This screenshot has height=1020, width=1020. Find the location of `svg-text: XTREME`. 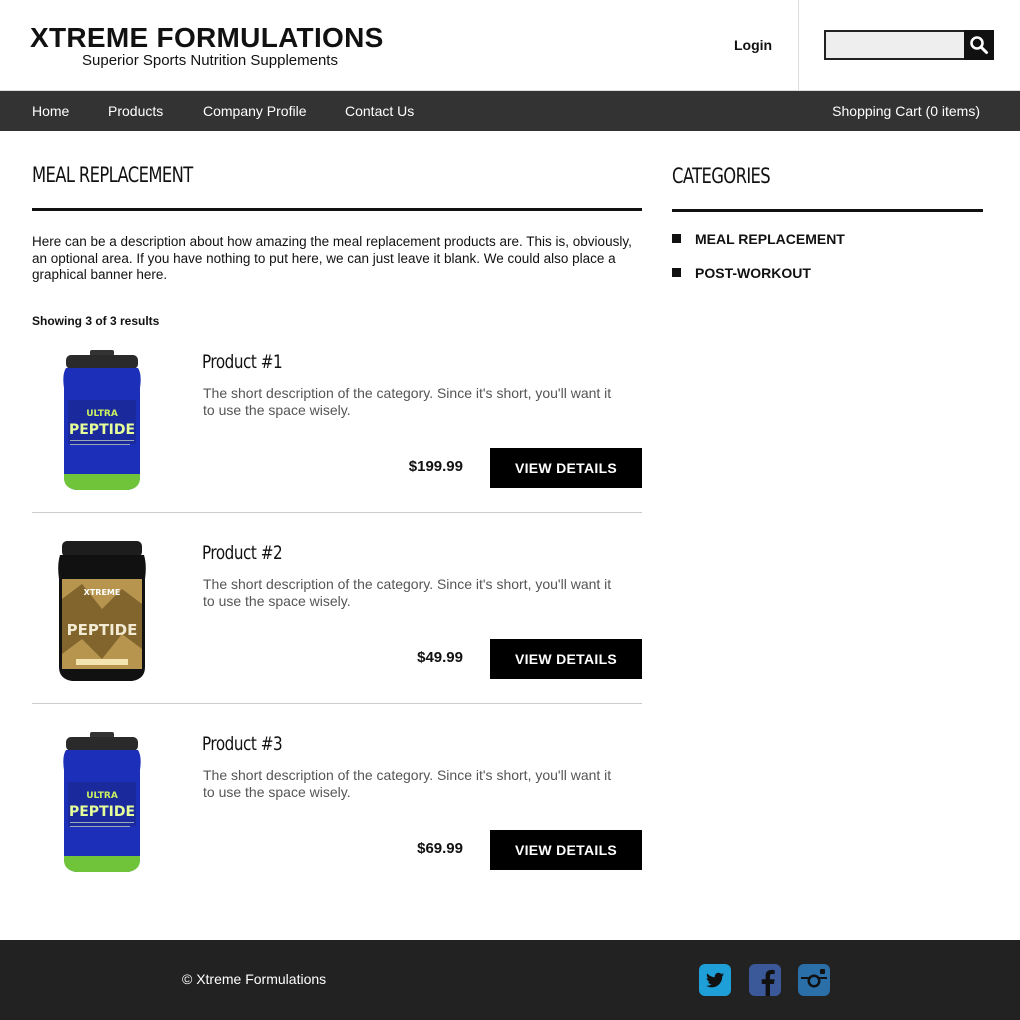

svg-text: XTREME is located at coordinates (102, 592).